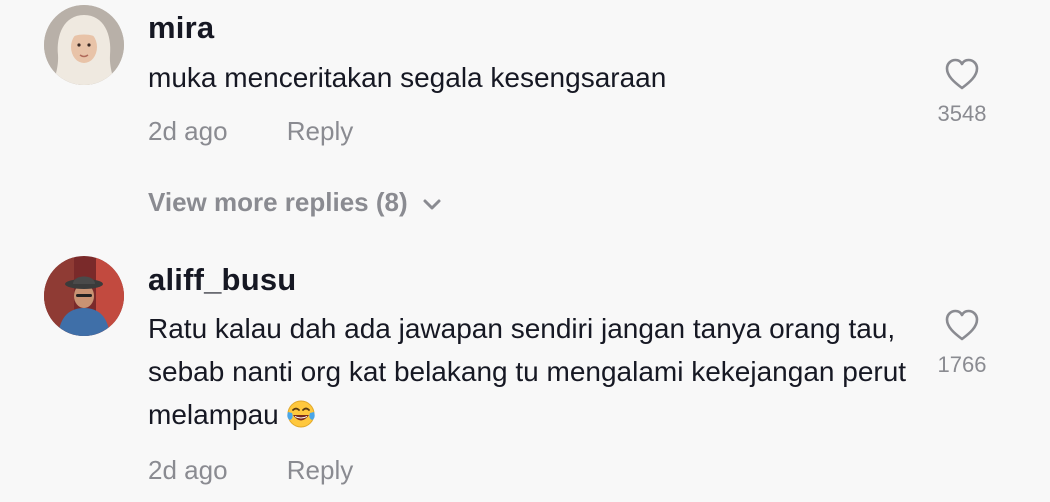 The height and width of the screenshot is (502, 1050). What do you see at coordinates (962, 92) in the screenshot?
I see `like-button: 3548` at bounding box center [962, 92].